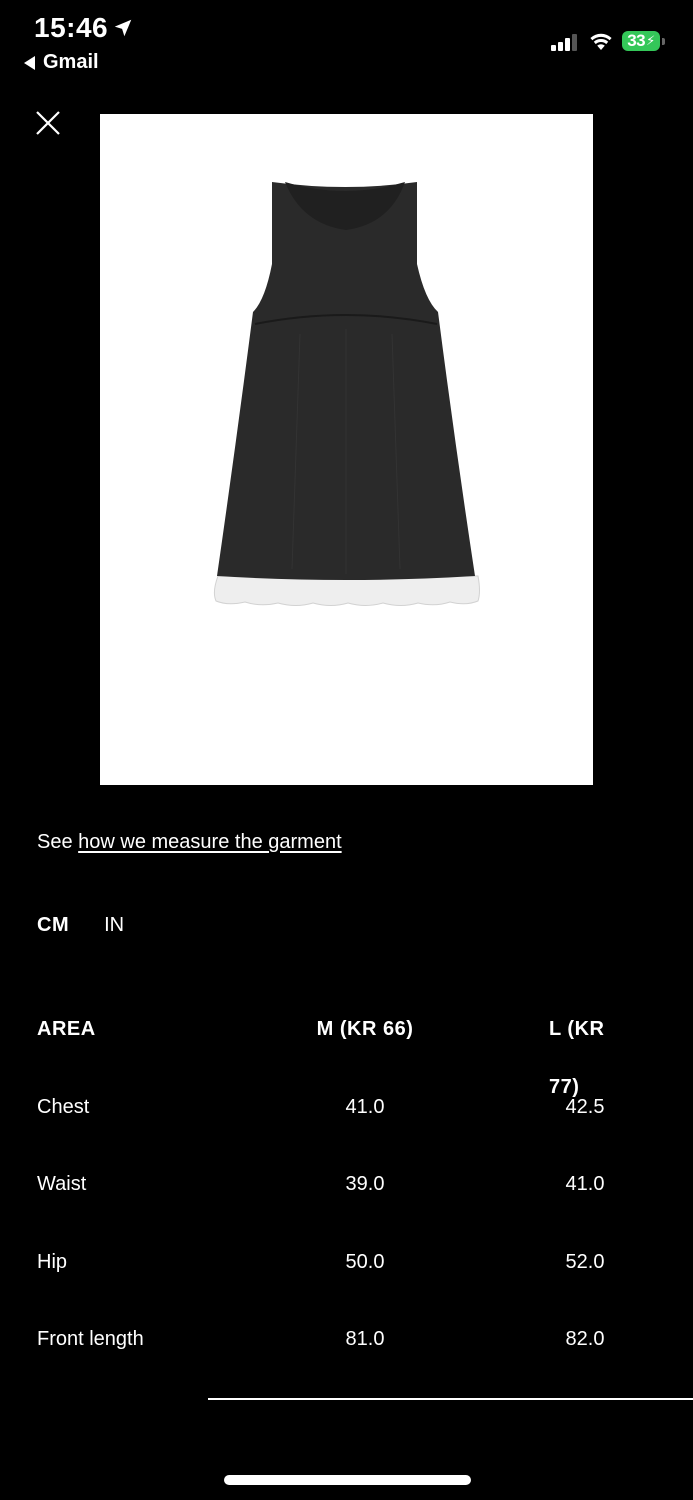 This screenshot has width=693, height=1500. What do you see at coordinates (585, 1184) in the screenshot?
I see `size-l-value: 41.0` at bounding box center [585, 1184].